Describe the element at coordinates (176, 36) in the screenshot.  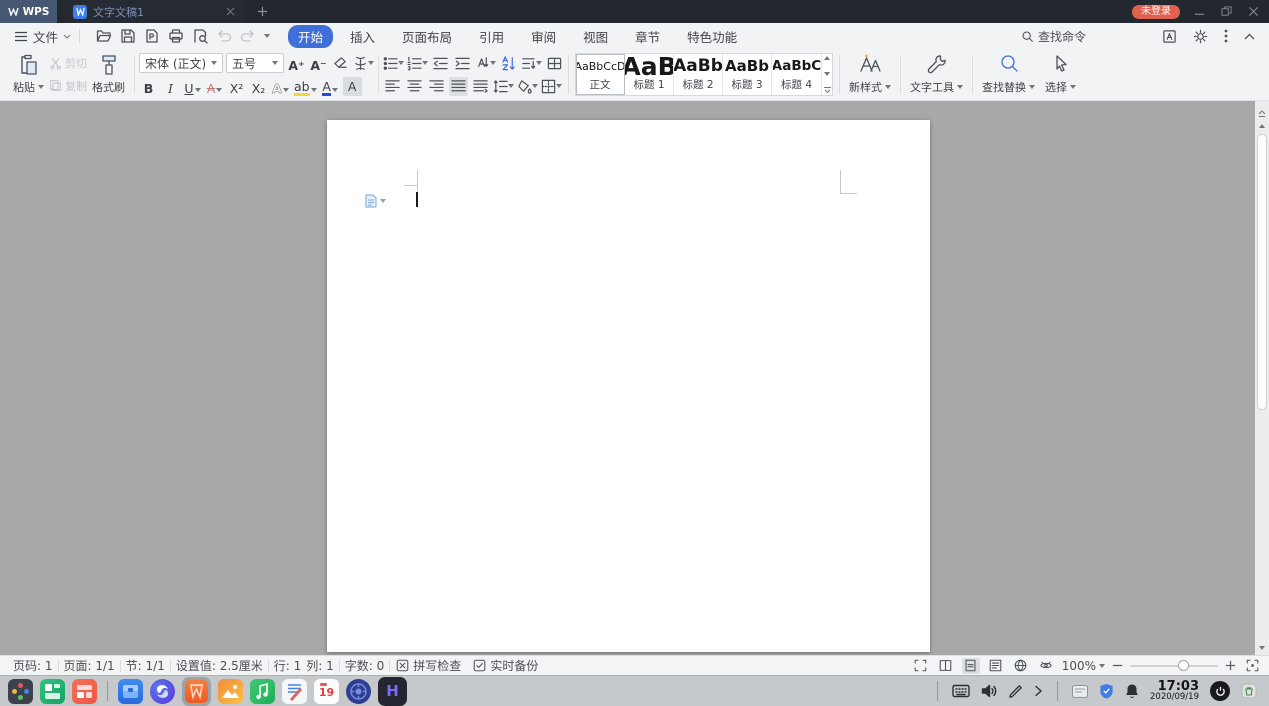
I see `print-icon` at that location.